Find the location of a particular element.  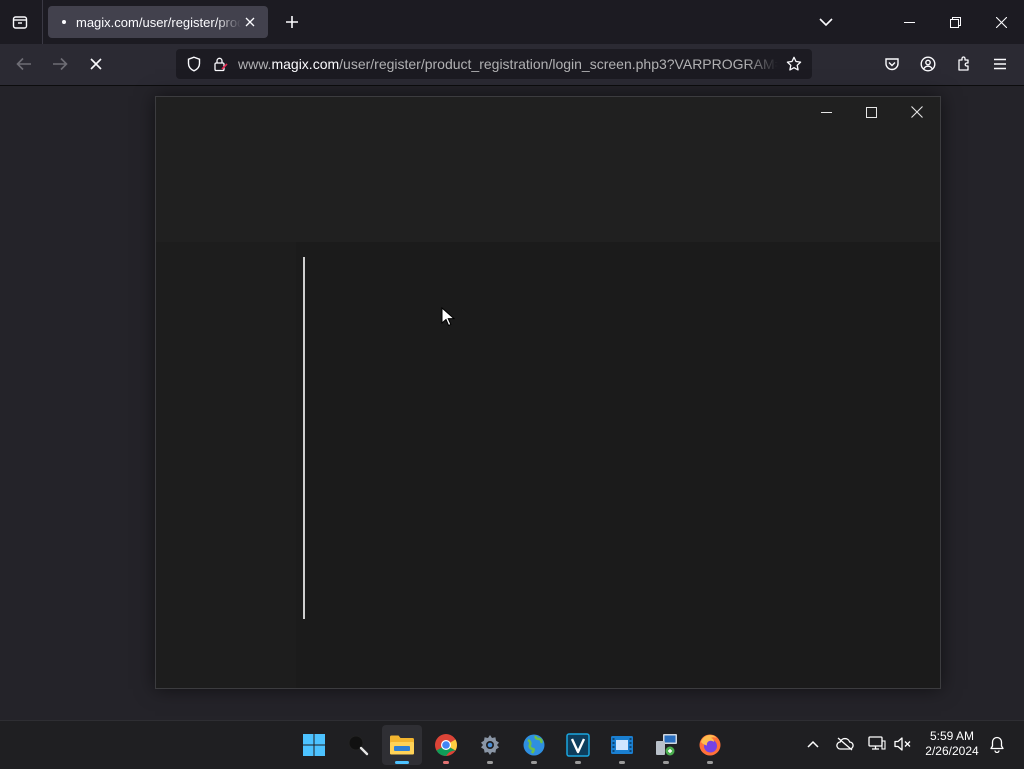

taskbar-vegas is located at coordinates (578, 745).